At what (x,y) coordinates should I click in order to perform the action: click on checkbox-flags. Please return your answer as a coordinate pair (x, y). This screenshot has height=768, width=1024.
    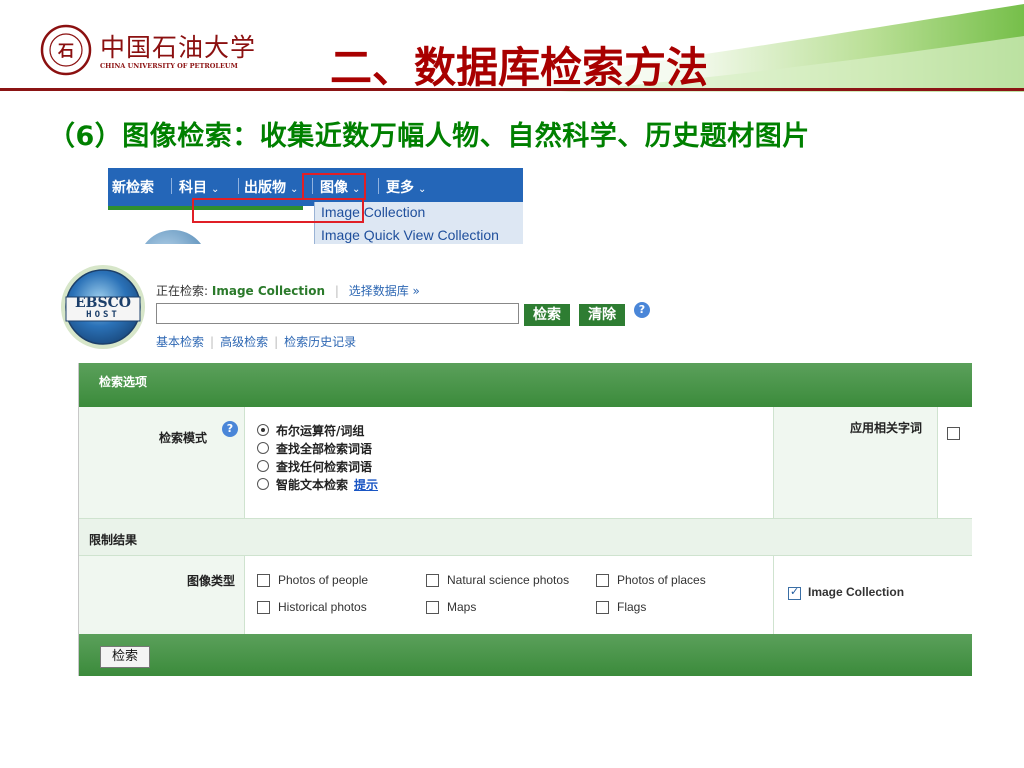
    Looking at the image, I should click on (602, 607).